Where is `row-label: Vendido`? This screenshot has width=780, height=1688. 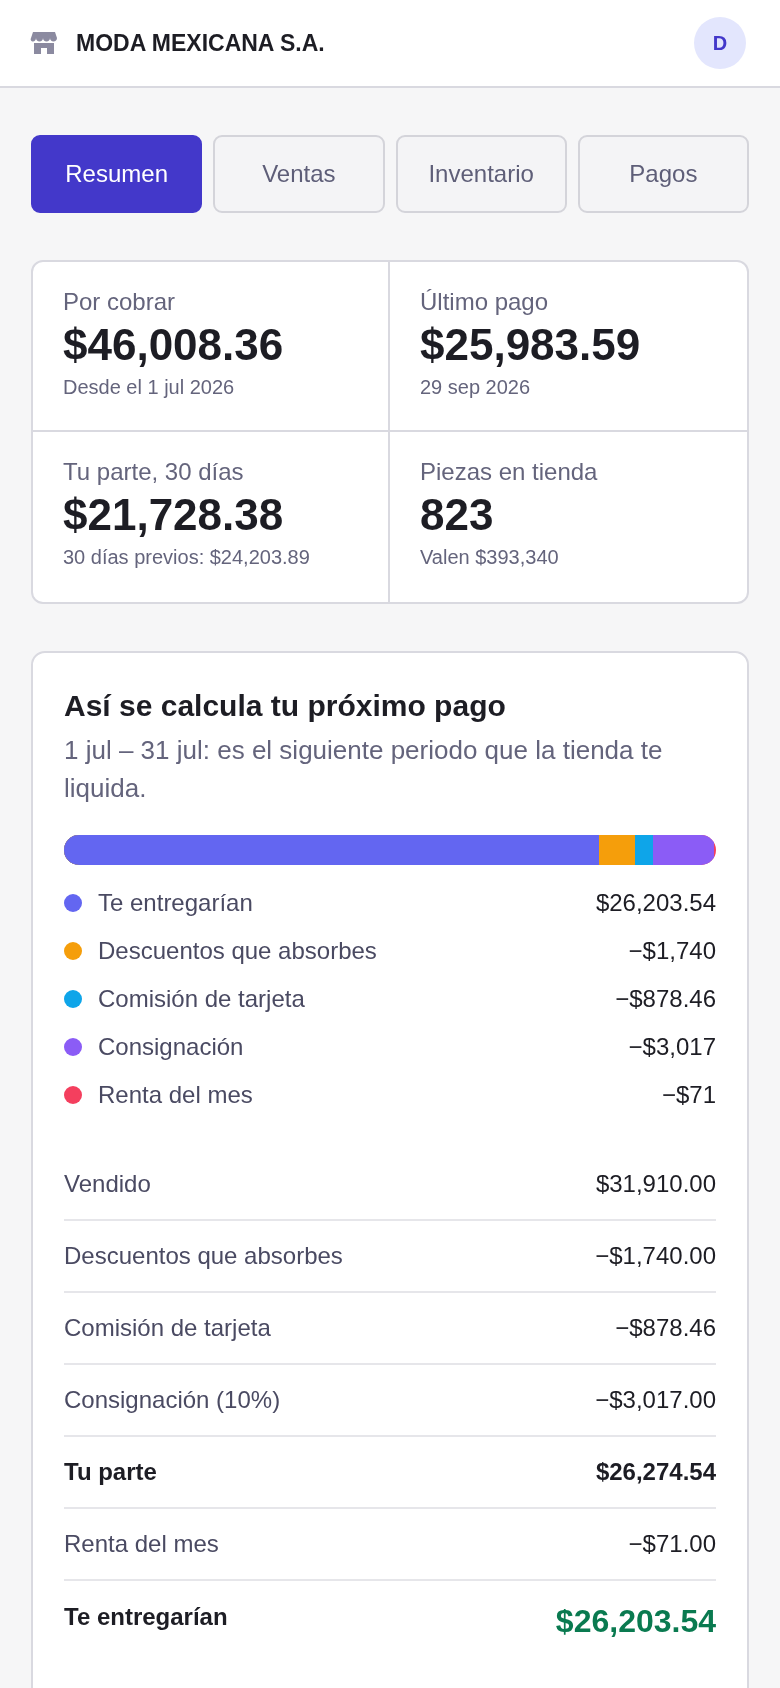 row-label: Vendido is located at coordinates (107, 1184).